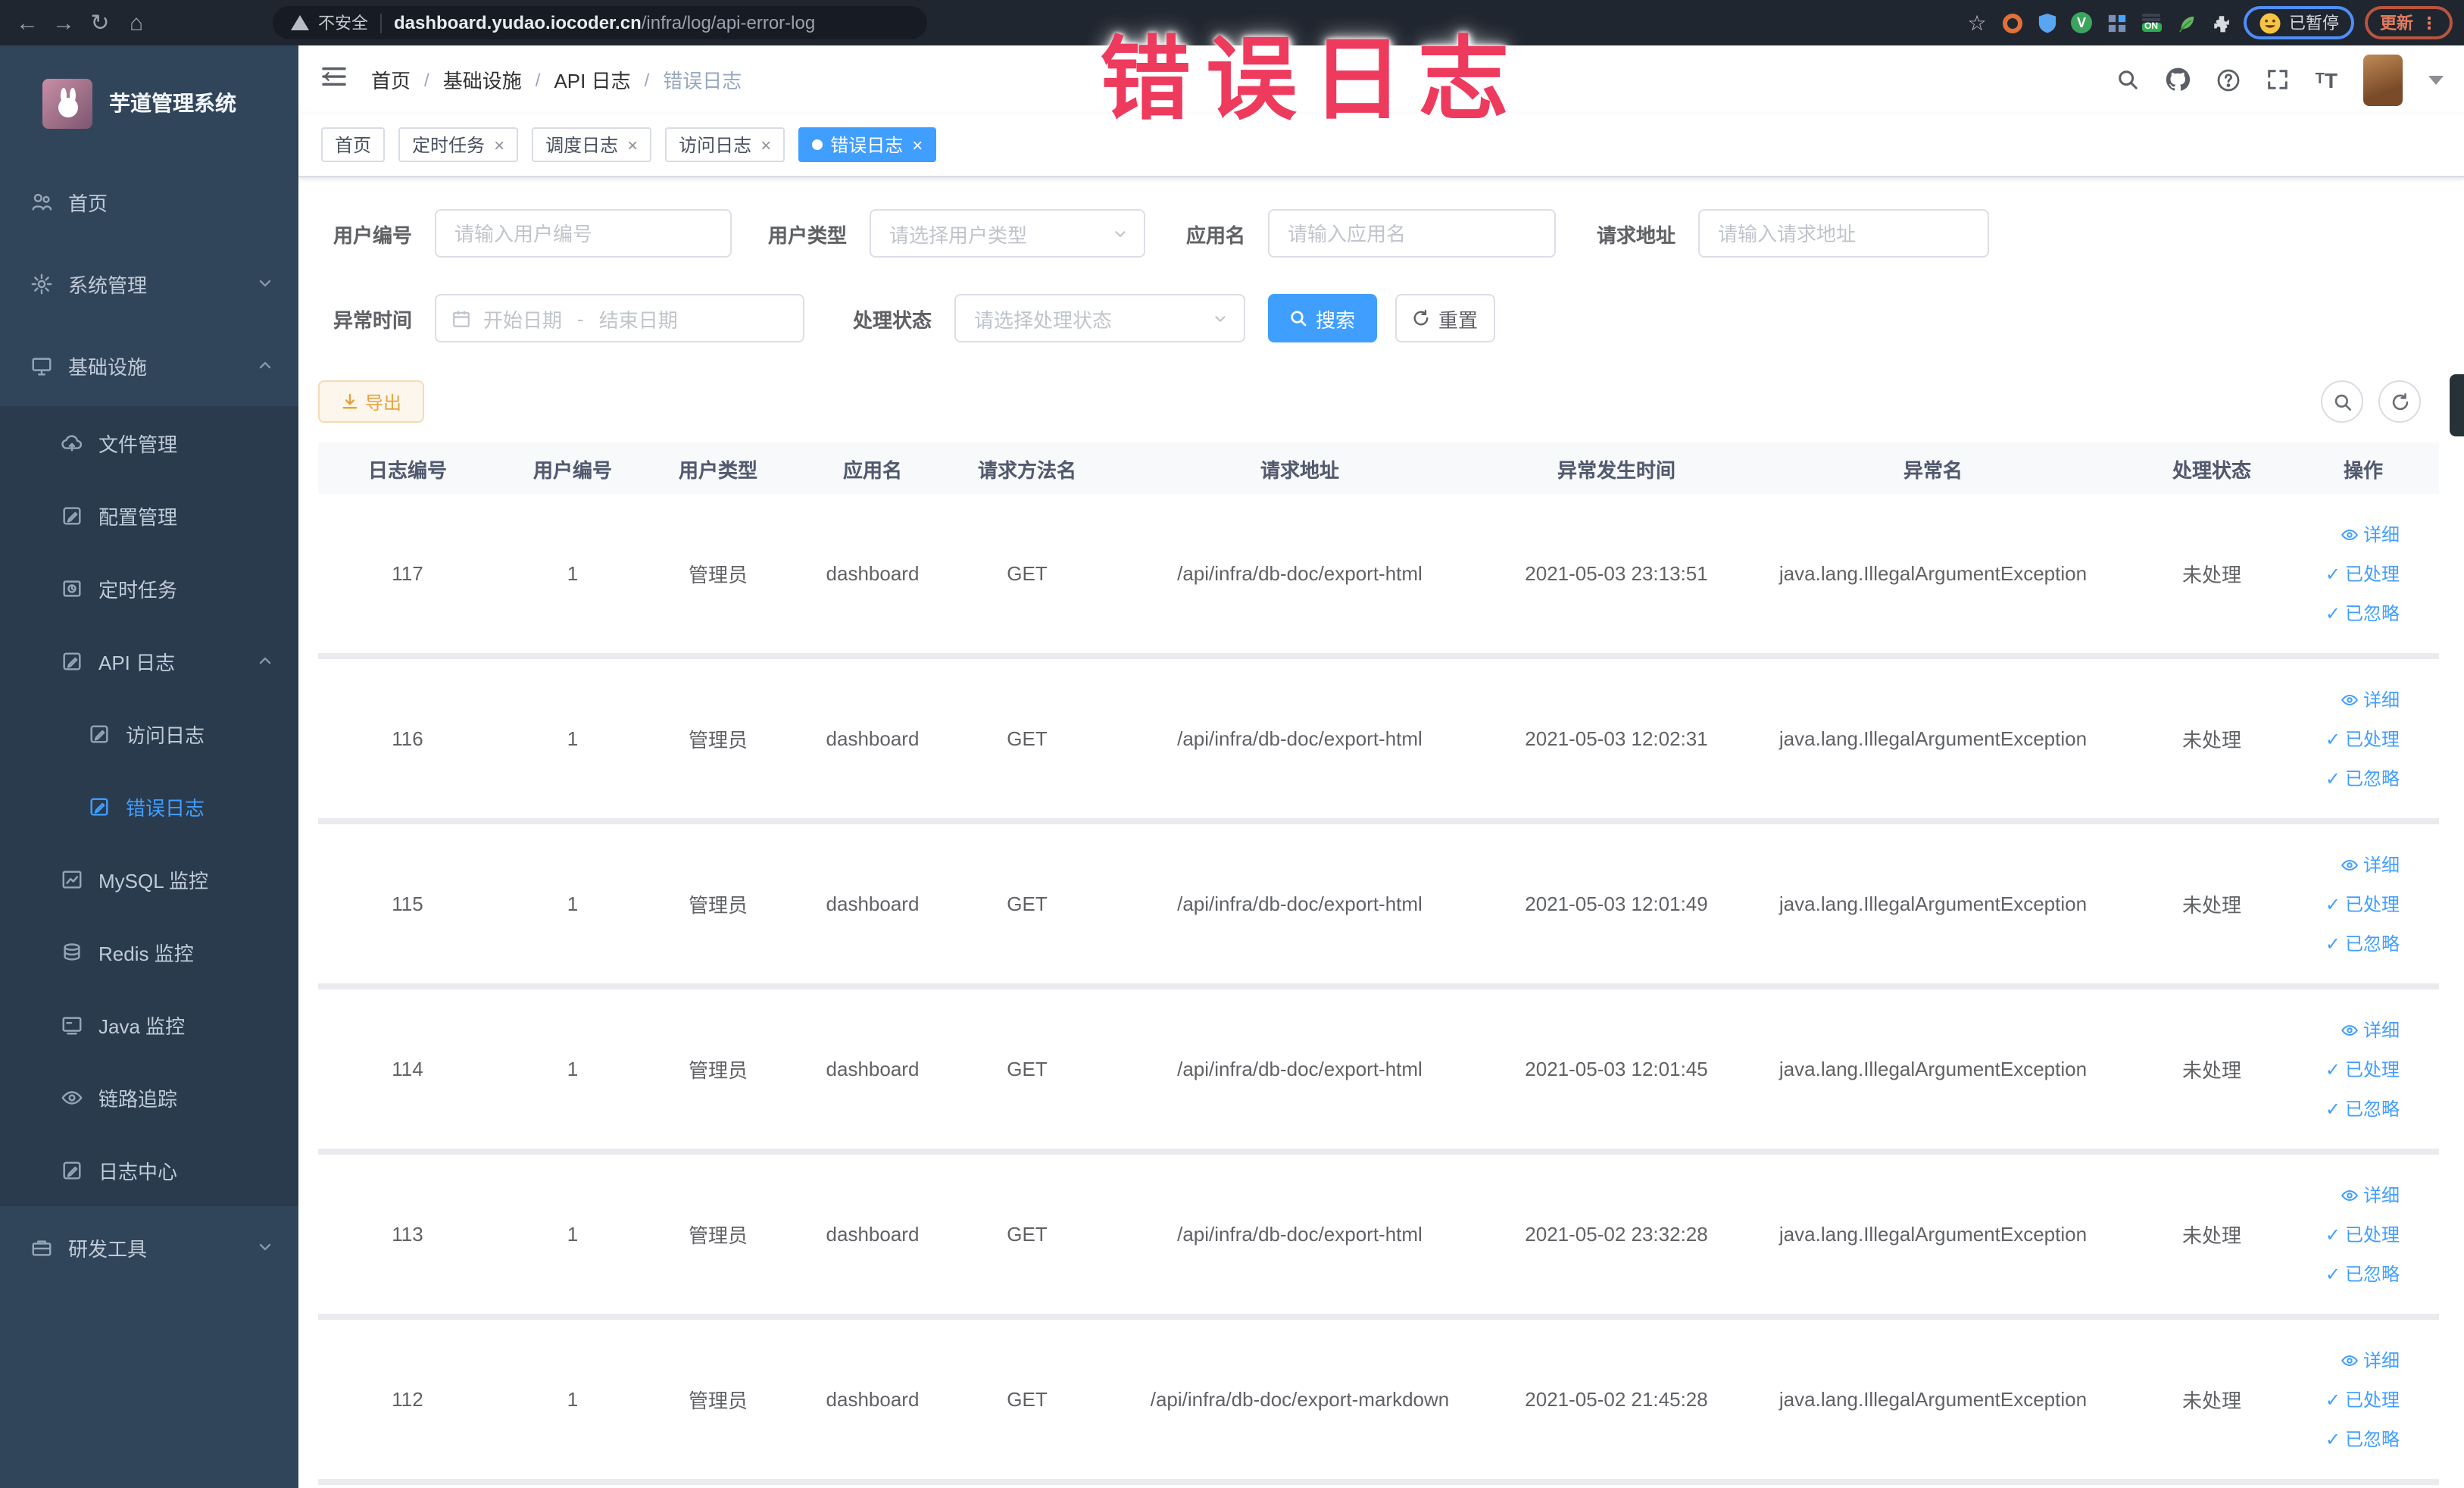 The image size is (2464, 1488). Describe the element at coordinates (149, 951) in the screenshot. I see `sidebar-item-redis-monitor: Redis 监控` at that location.